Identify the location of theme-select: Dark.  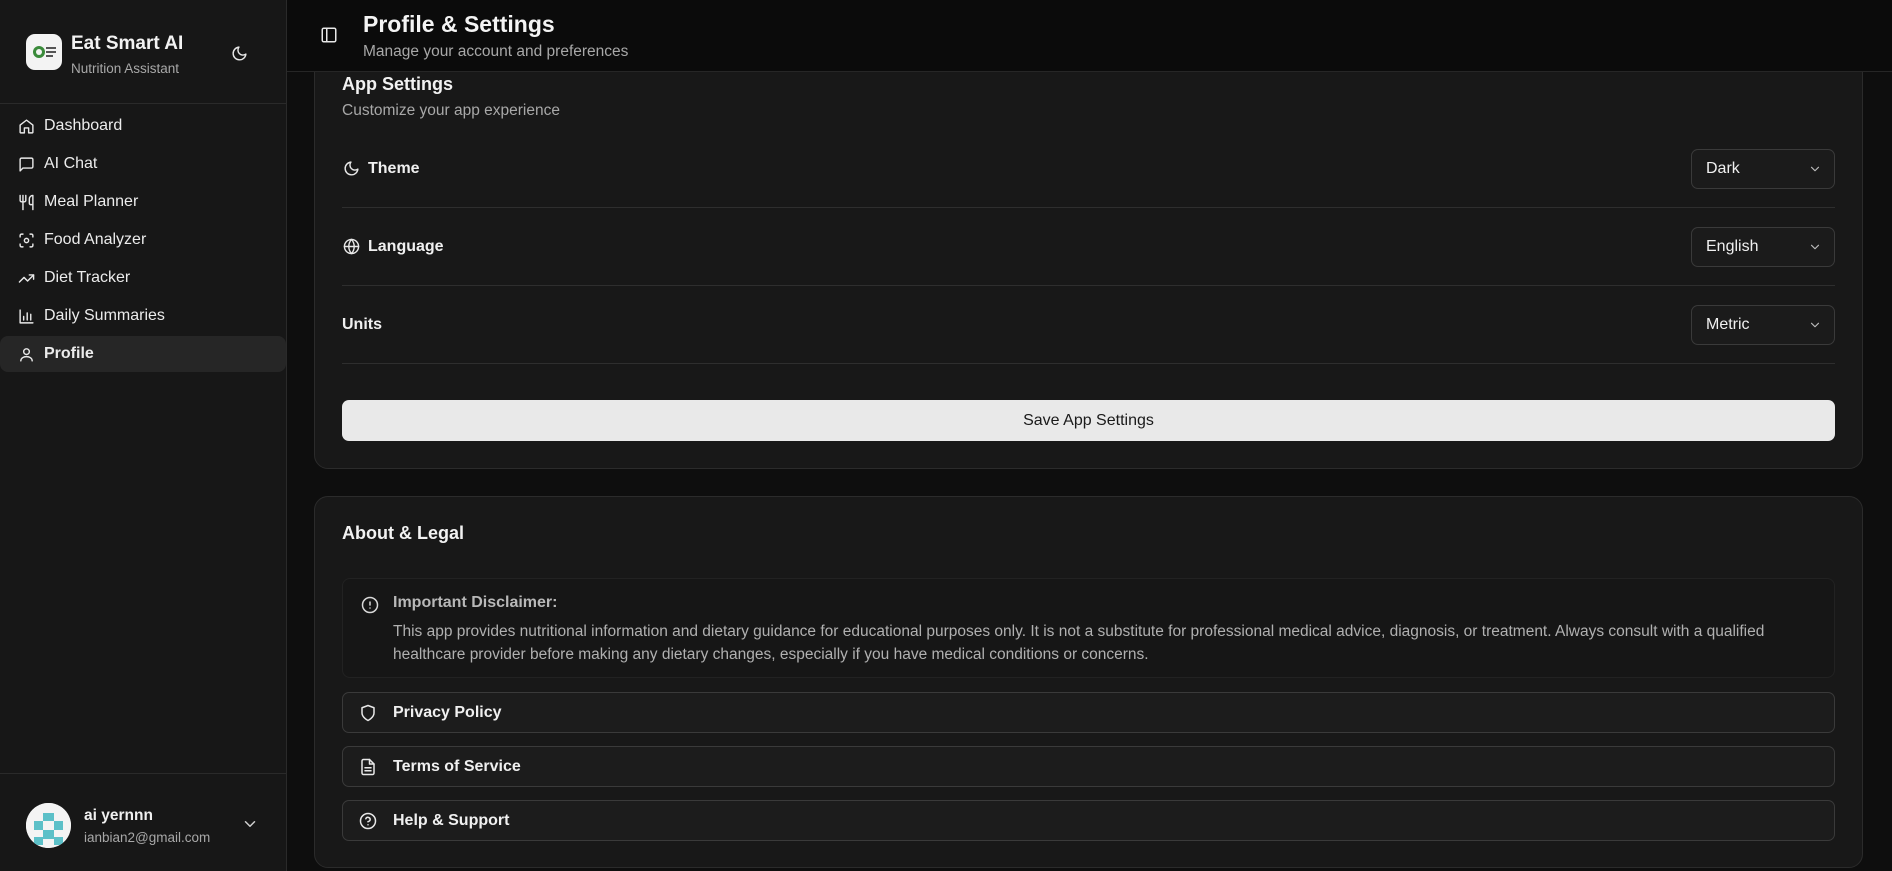
(1763, 168).